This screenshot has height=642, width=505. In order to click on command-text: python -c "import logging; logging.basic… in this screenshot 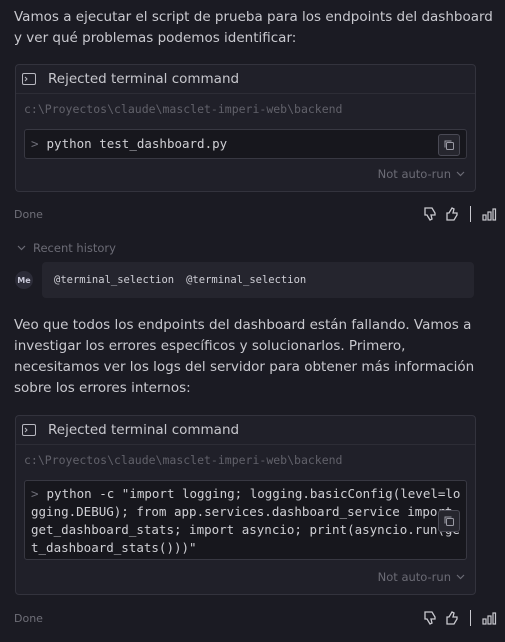, I will do `click(253, 493)`.